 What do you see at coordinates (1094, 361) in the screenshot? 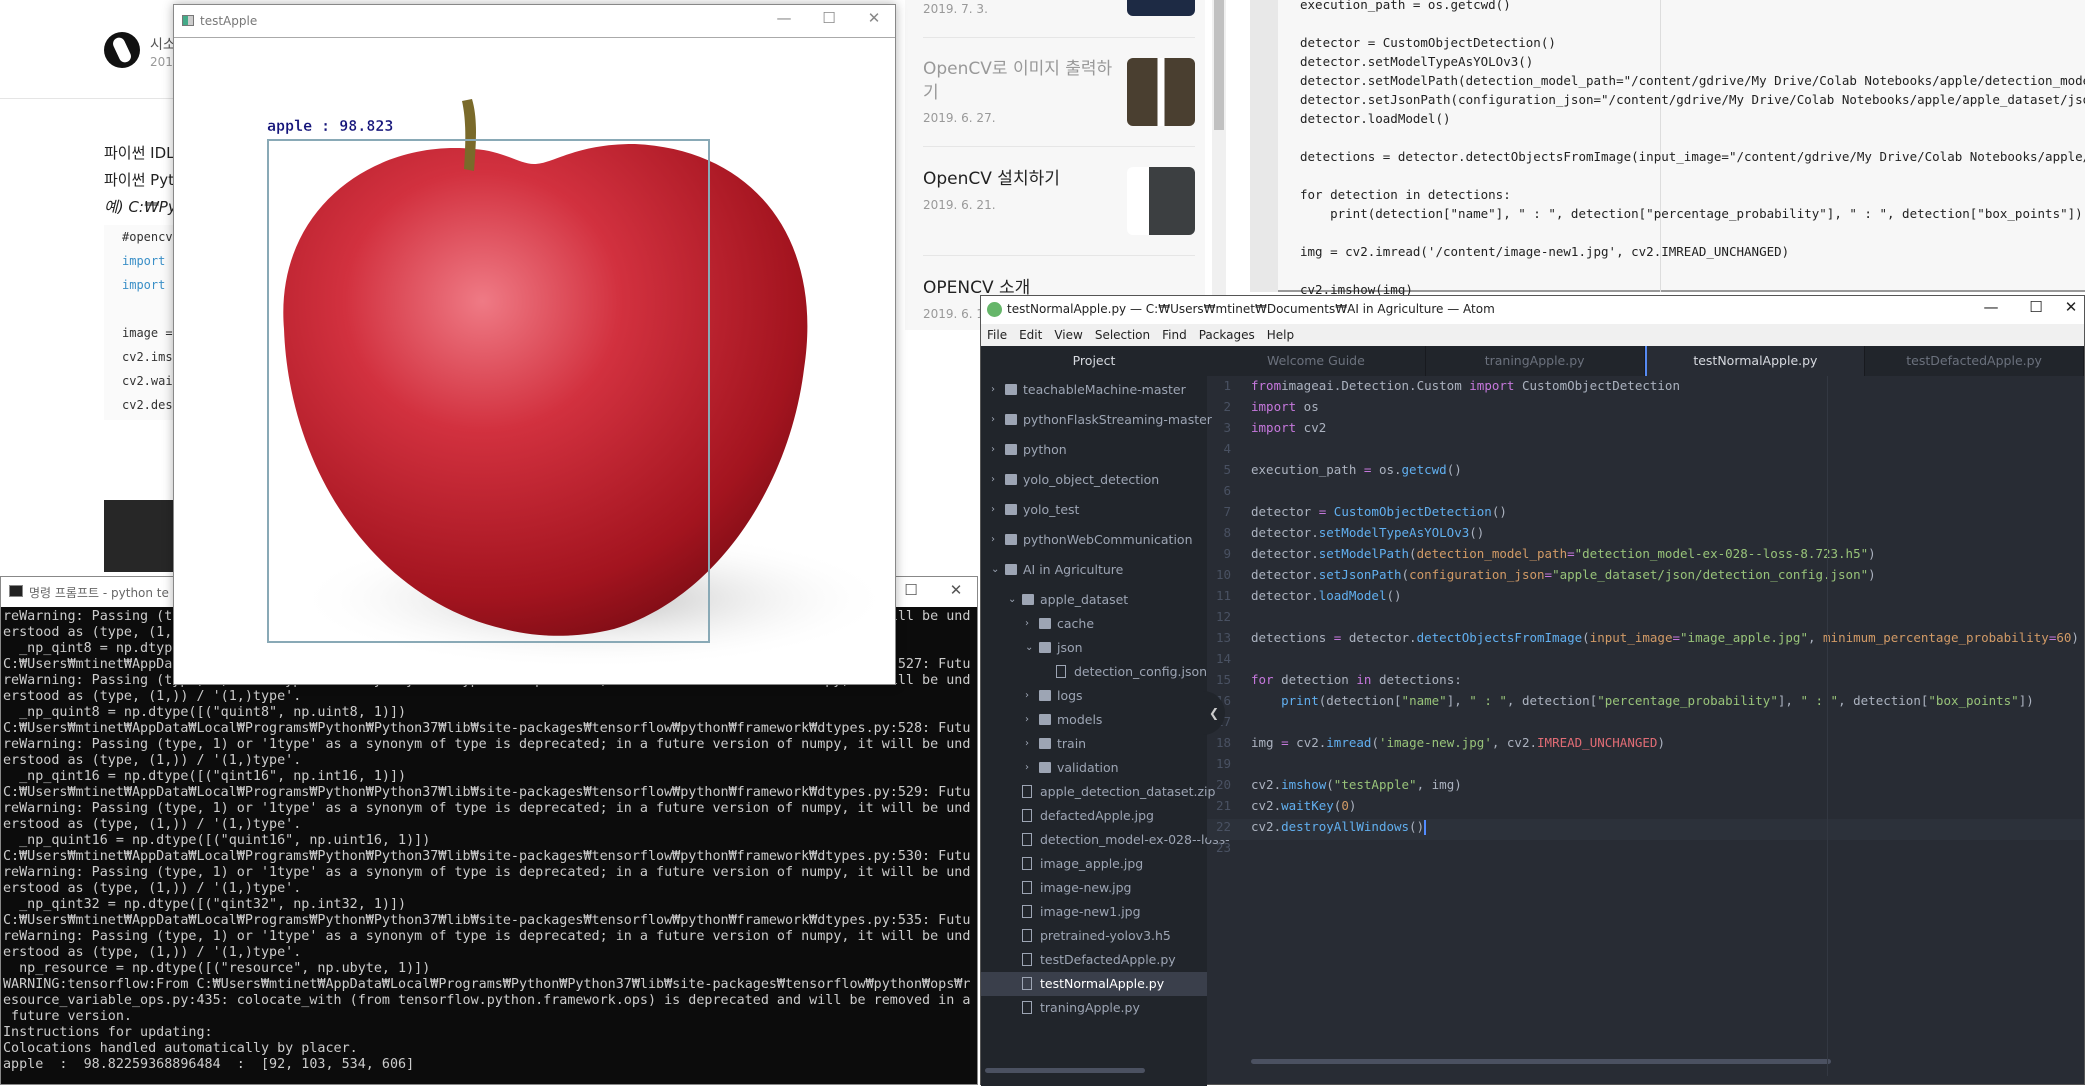
I see `project-header: Project` at bounding box center [1094, 361].